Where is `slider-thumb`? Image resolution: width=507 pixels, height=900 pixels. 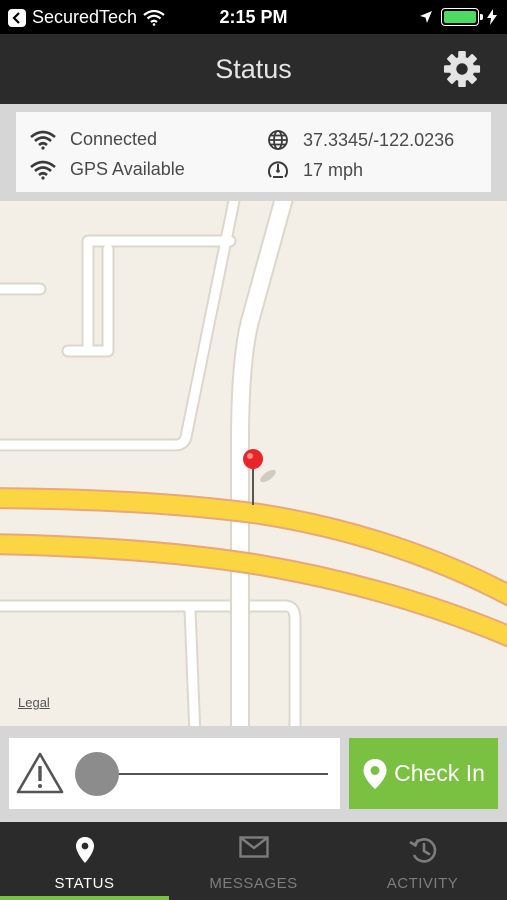
slider-thumb is located at coordinates (97, 774).